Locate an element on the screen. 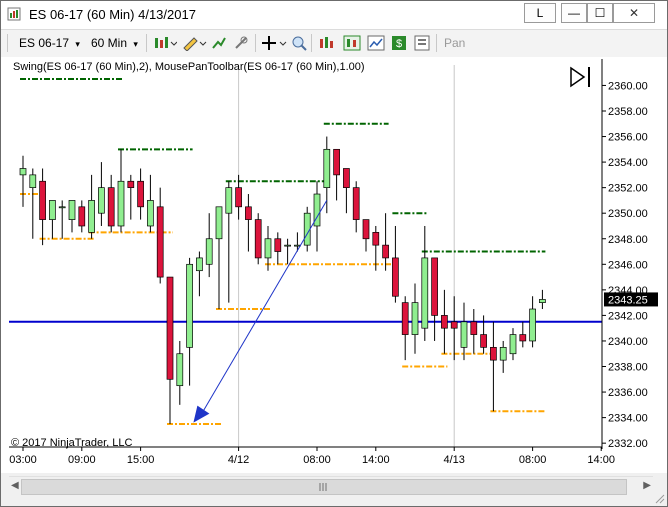  time-tick-label: 03:00 is located at coordinates (23, 460).